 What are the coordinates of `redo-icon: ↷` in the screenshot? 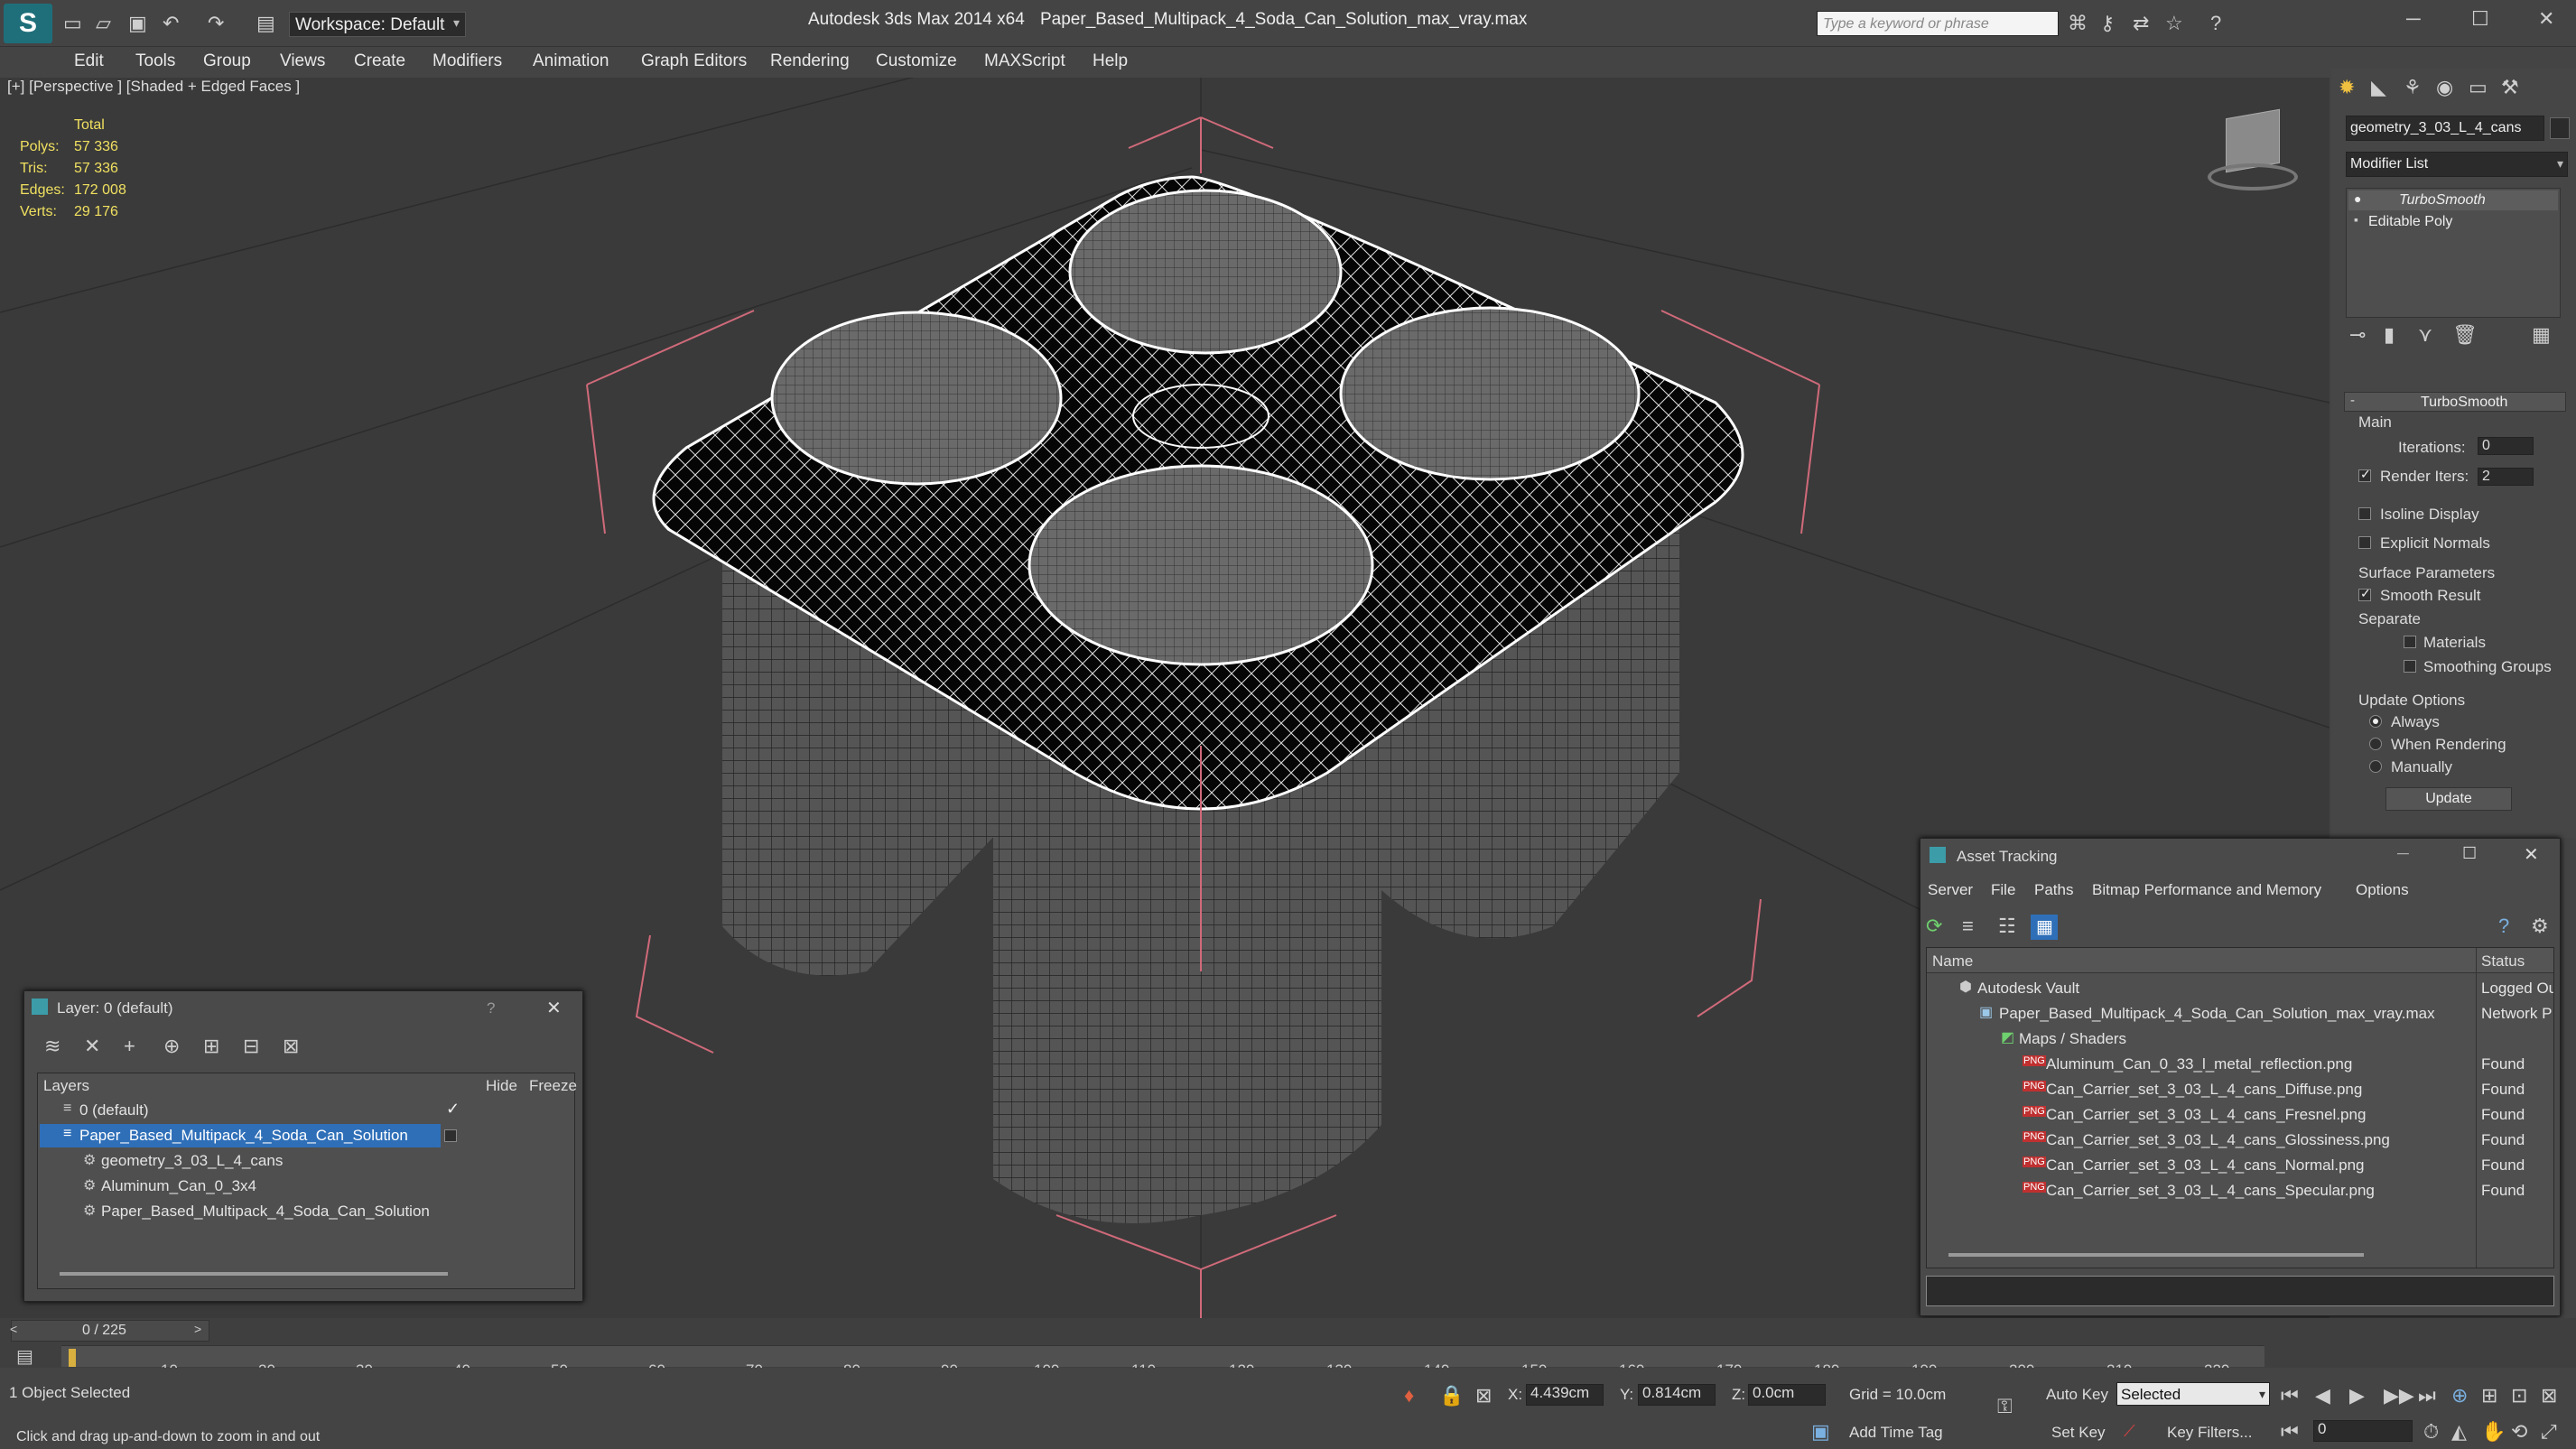 It's located at (216, 23).